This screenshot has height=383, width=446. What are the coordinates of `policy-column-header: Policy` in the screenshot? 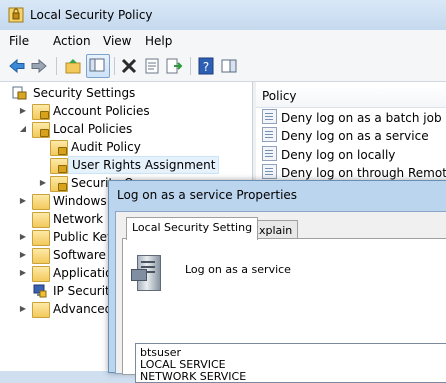 It's located at (351, 96).